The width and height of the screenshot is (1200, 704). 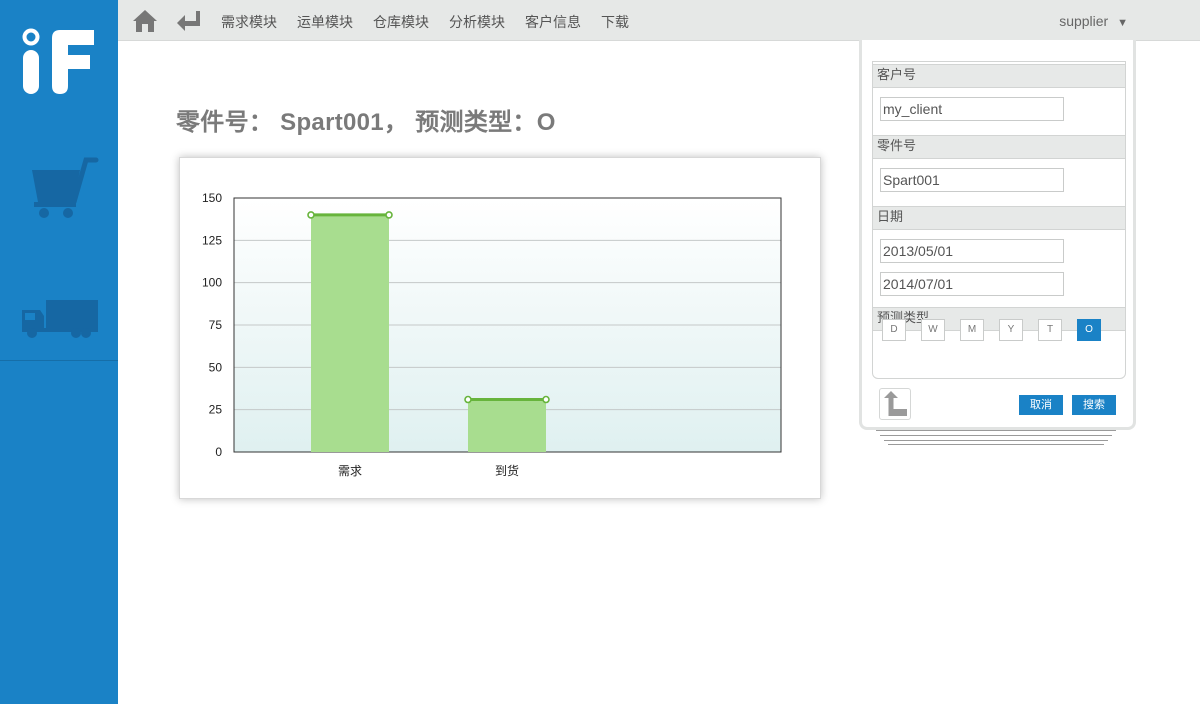 What do you see at coordinates (933, 330) in the screenshot?
I see `type-btn-w: W` at bounding box center [933, 330].